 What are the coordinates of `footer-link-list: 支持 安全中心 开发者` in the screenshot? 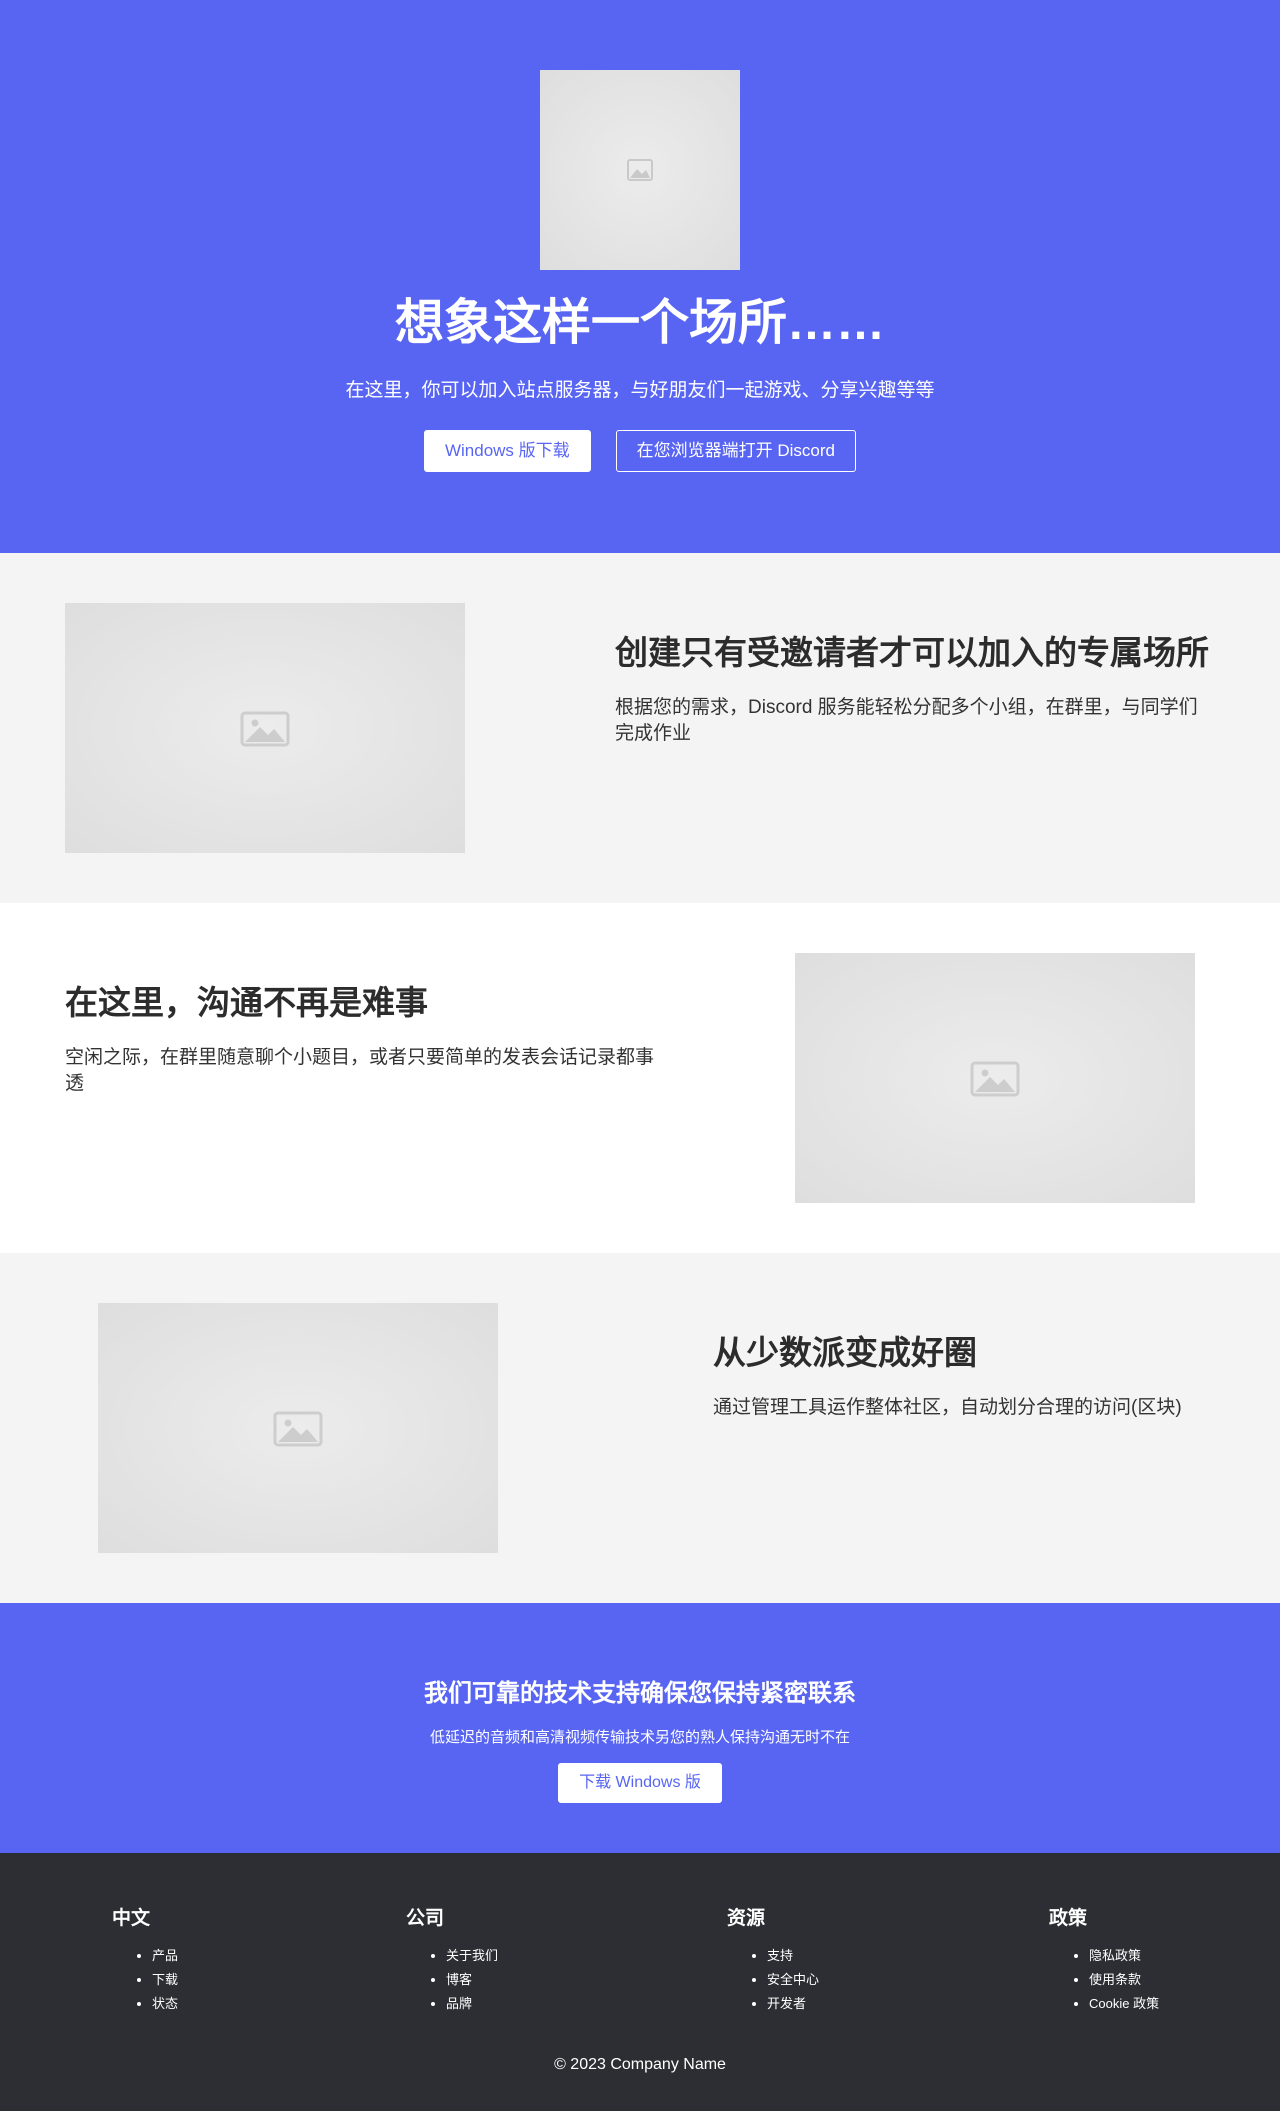 It's located at (773, 1980).